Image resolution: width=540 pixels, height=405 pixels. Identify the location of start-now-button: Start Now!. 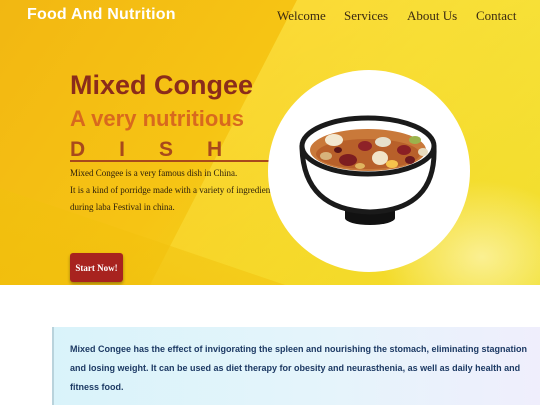
(96, 267).